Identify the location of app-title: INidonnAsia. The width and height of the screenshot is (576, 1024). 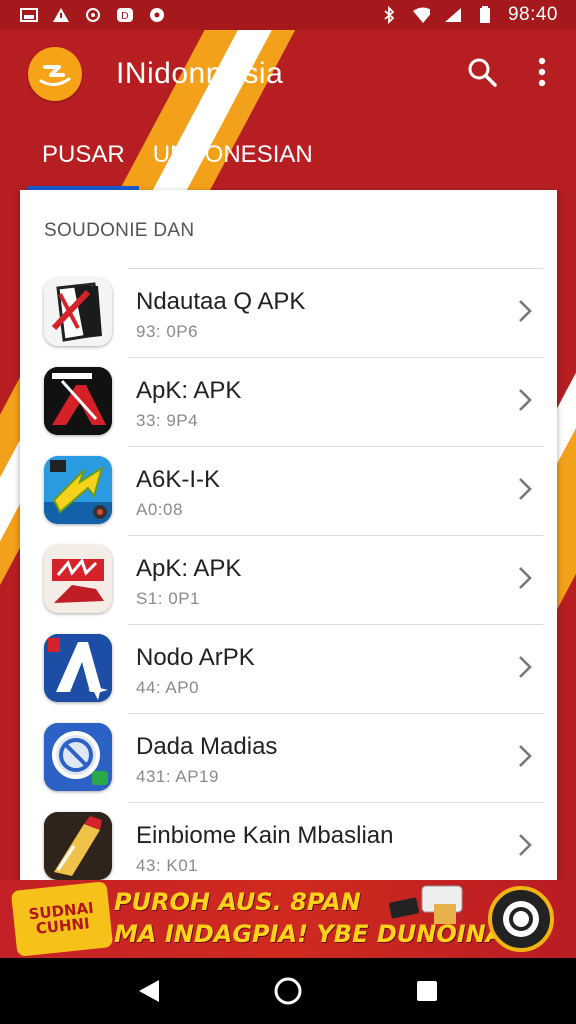
(200, 73).